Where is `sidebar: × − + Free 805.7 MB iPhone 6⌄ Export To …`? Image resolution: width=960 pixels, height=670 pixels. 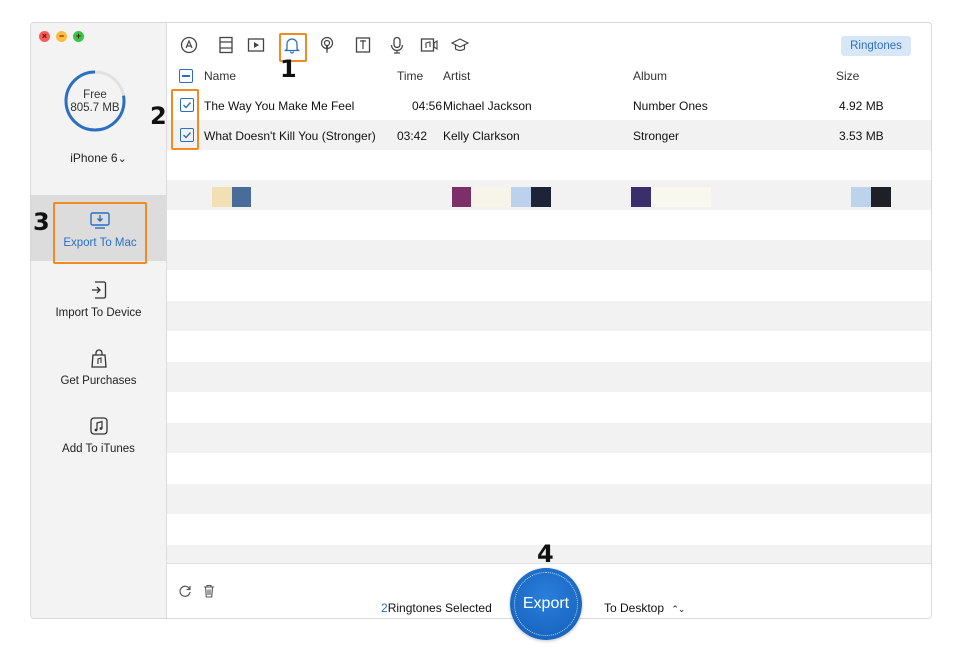
sidebar: × − + Free 805.7 MB iPhone 6⌄ Export To … is located at coordinates (99, 320).